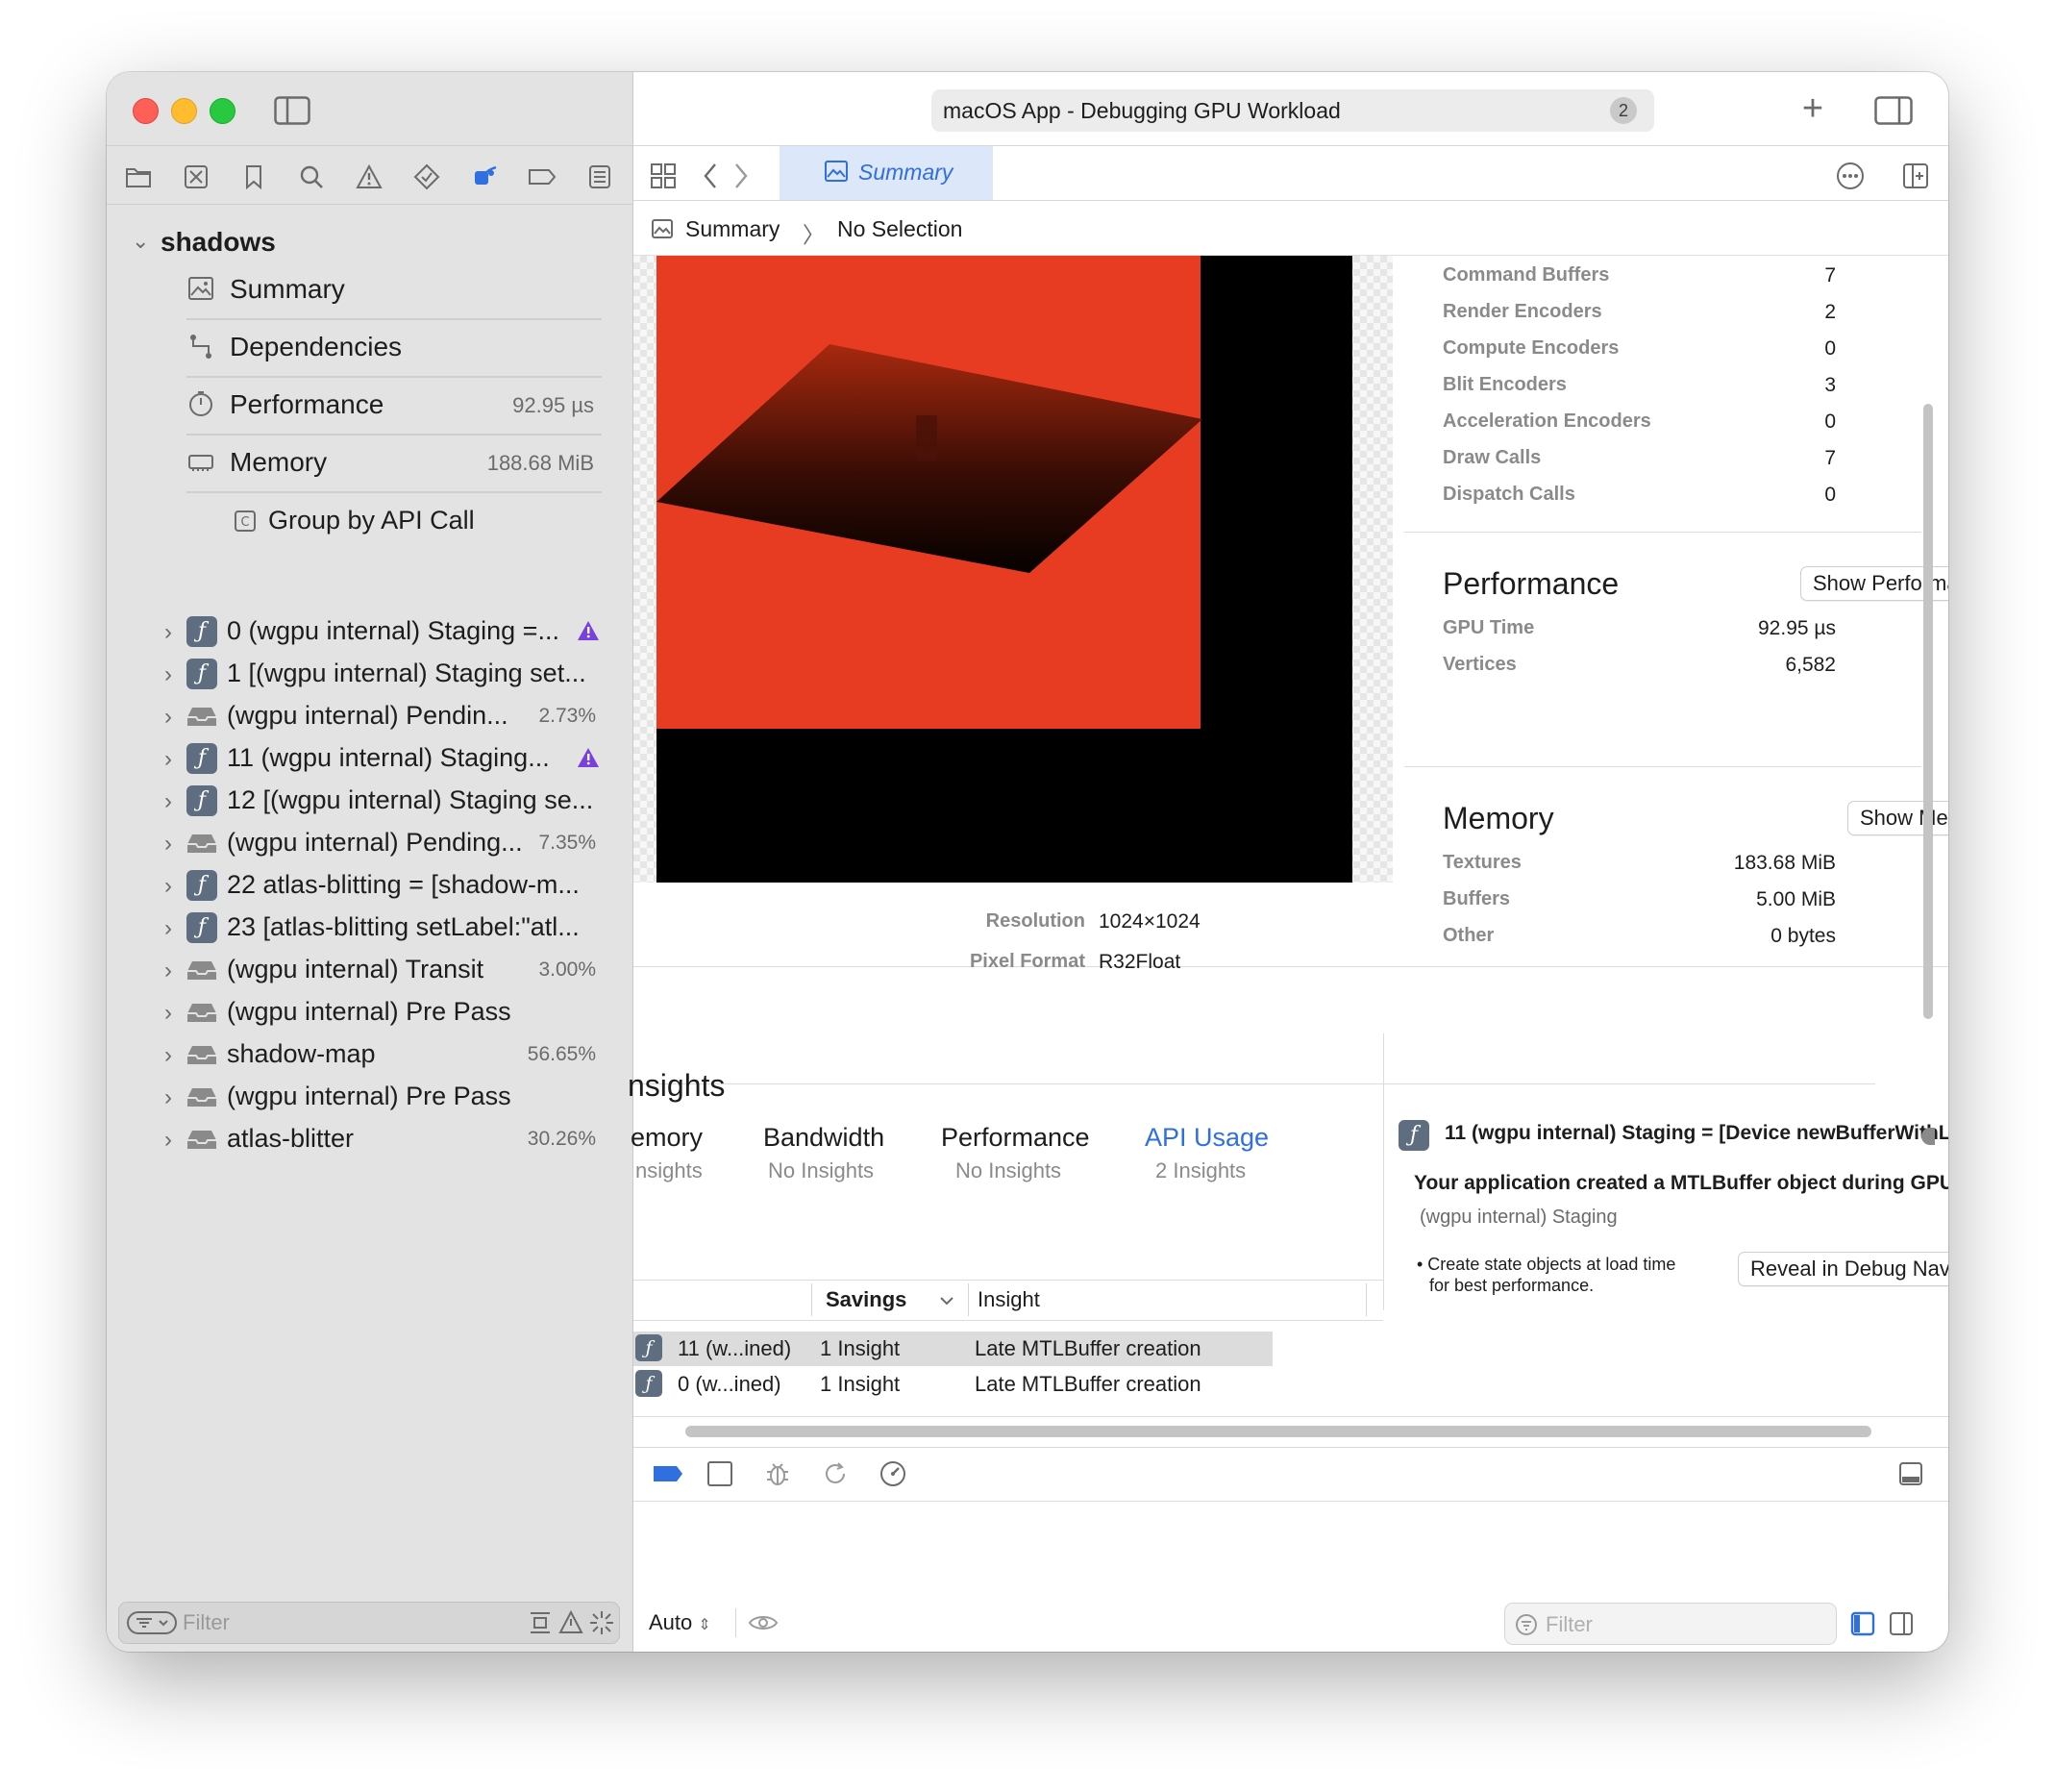 This screenshot has height=1792, width=2055. What do you see at coordinates (899, 229) in the screenshot?
I see `breadcrumb-current: No Selection` at bounding box center [899, 229].